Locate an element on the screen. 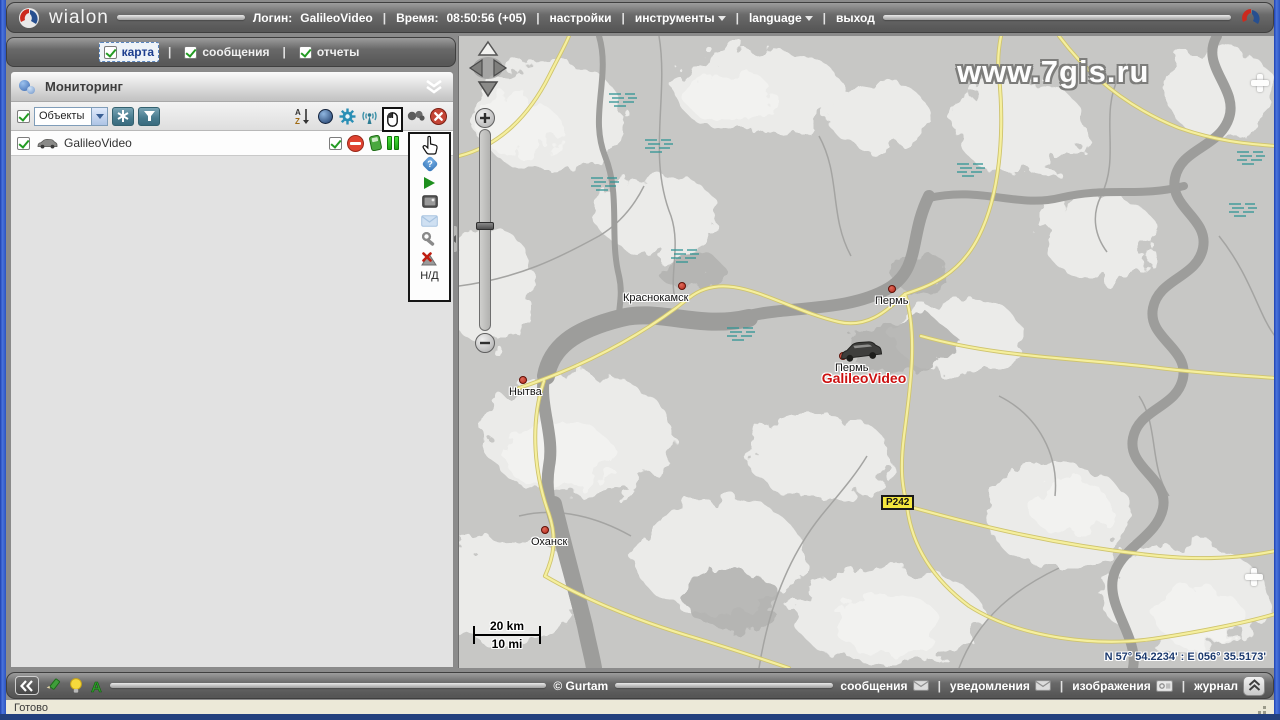 The width and height of the screenshot is (1280, 720). brand-name: wialon is located at coordinates (79, 17).